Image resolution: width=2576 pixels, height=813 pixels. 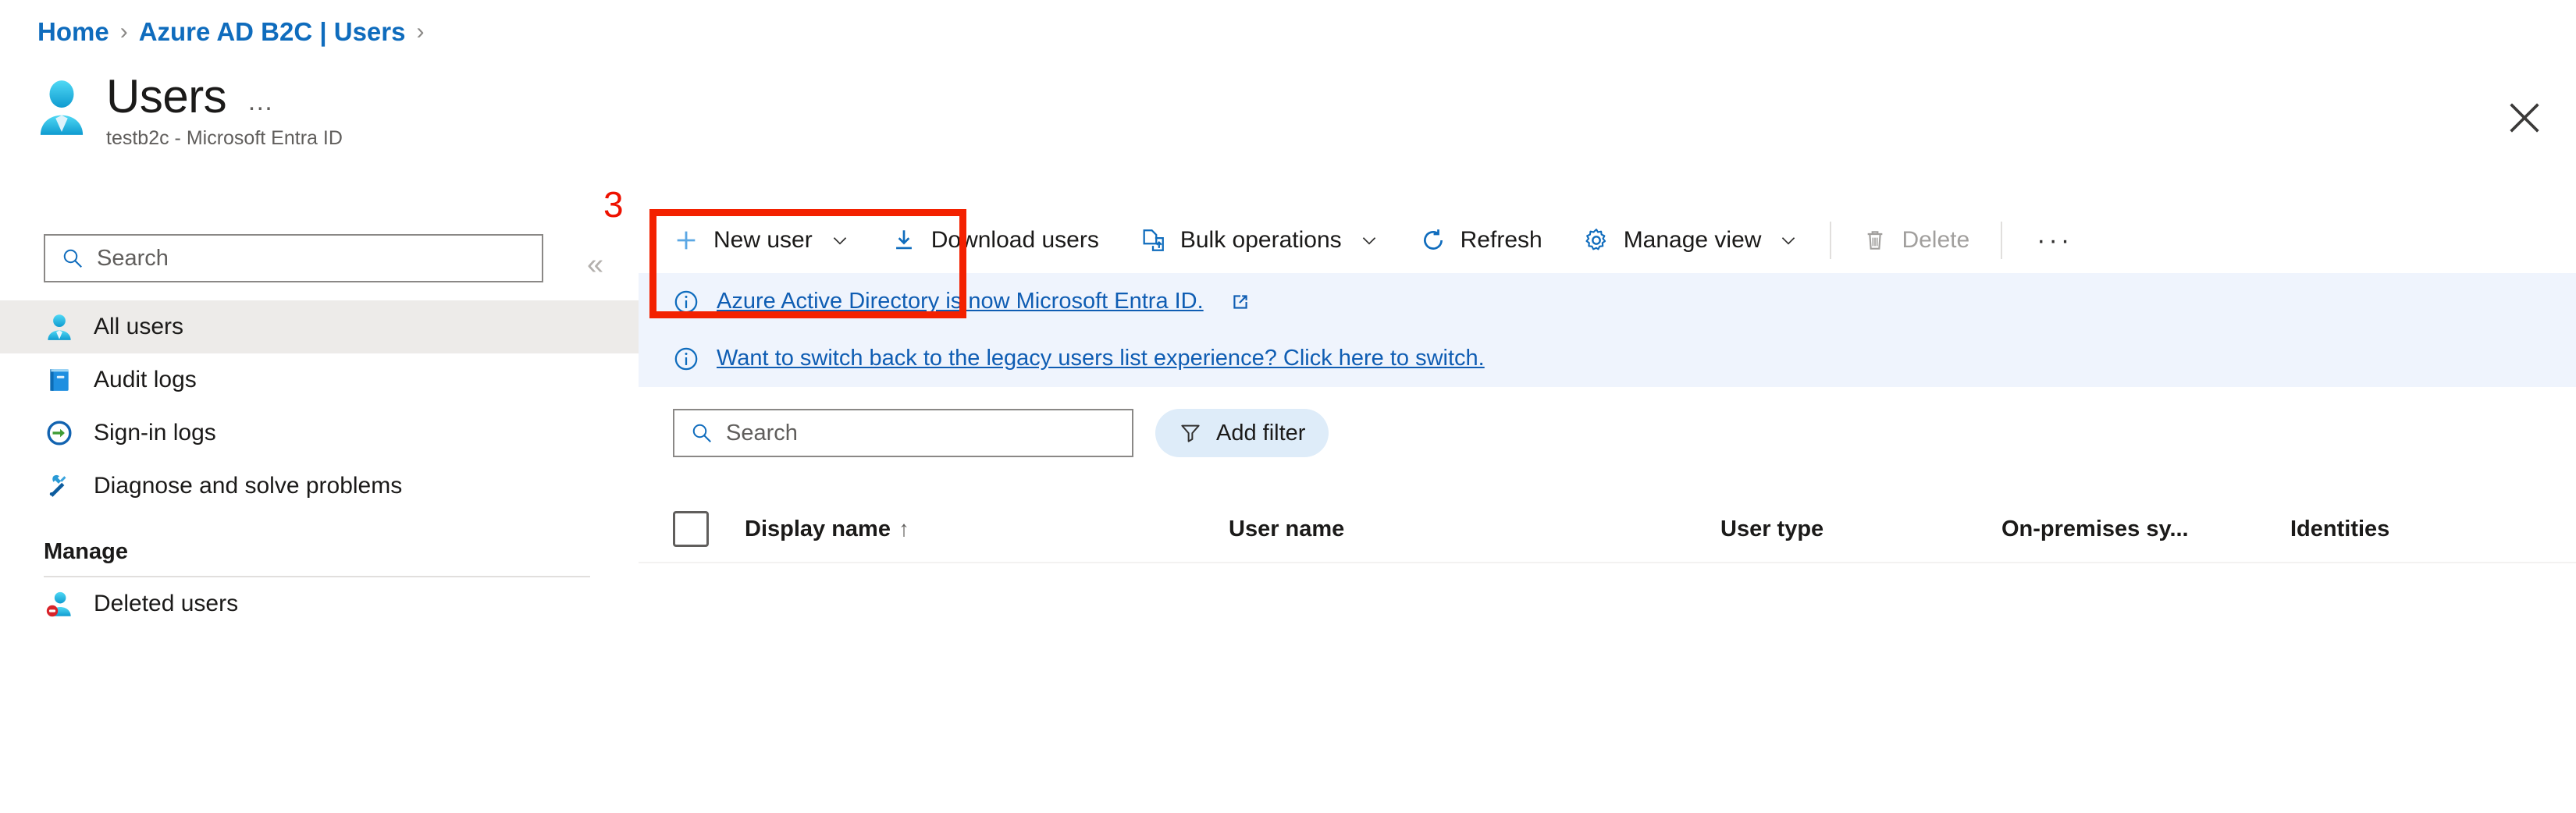 What do you see at coordinates (762, 433) in the screenshot?
I see `grid-search-placeholder: Search` at bounding box center [762, 433].